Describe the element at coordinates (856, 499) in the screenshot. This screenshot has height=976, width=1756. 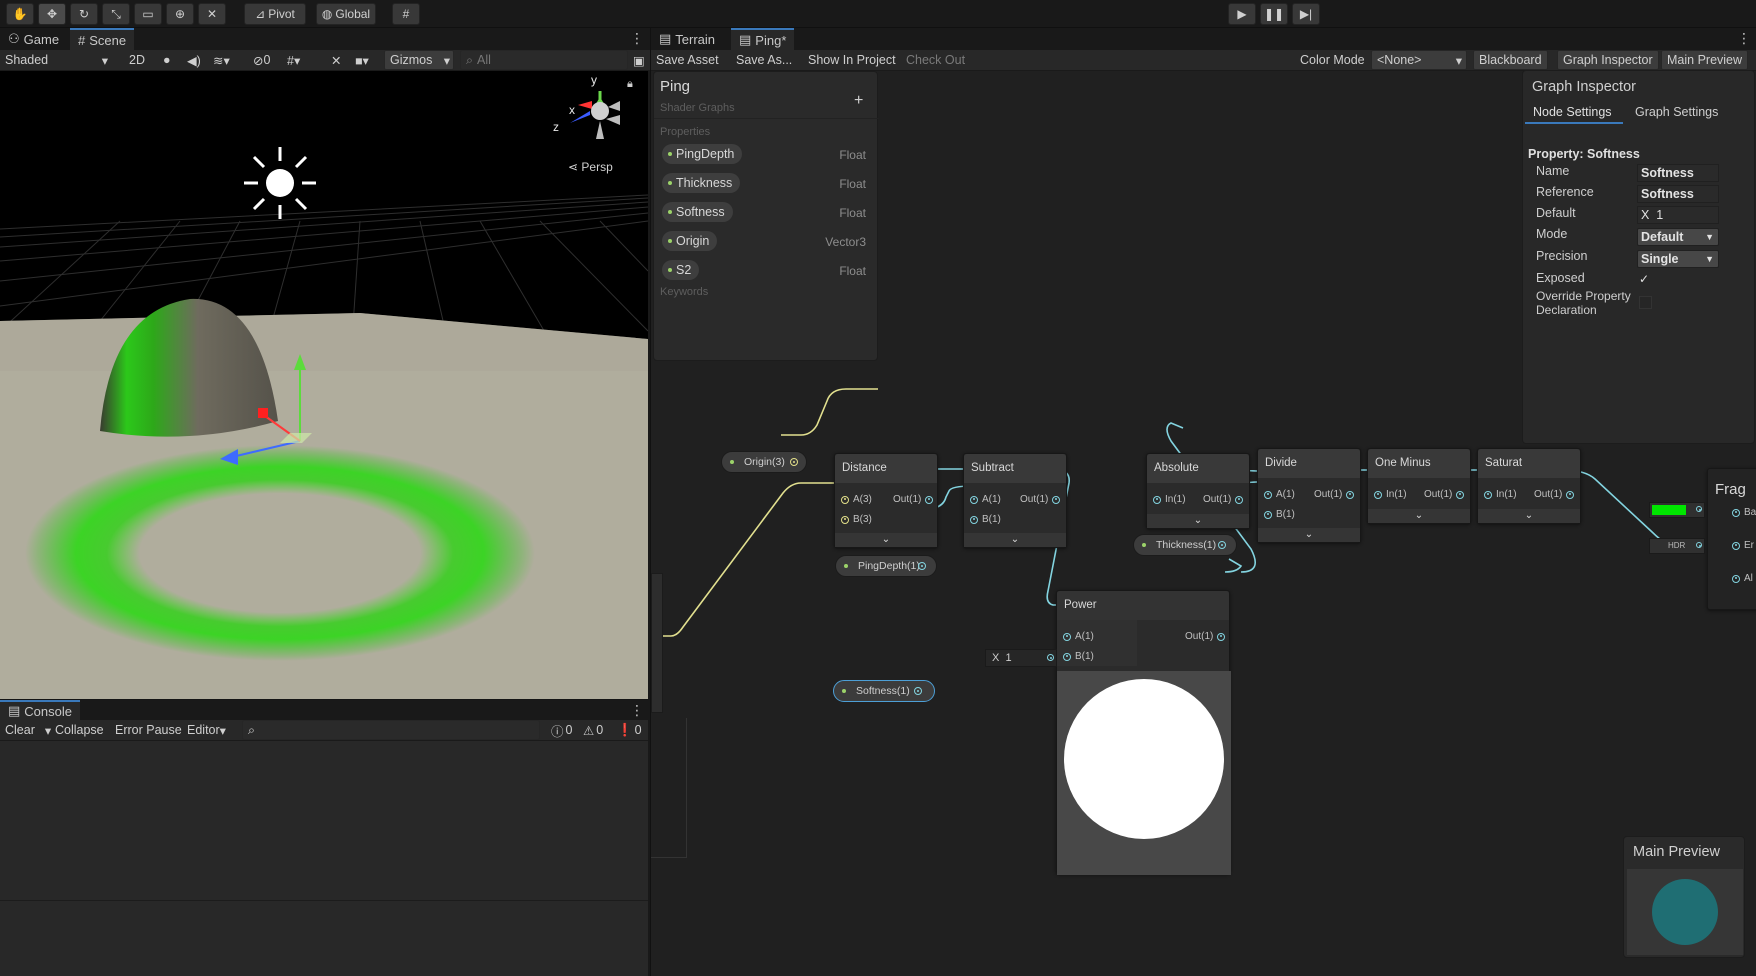
I see `distance-input-a: A(3)` at that location.